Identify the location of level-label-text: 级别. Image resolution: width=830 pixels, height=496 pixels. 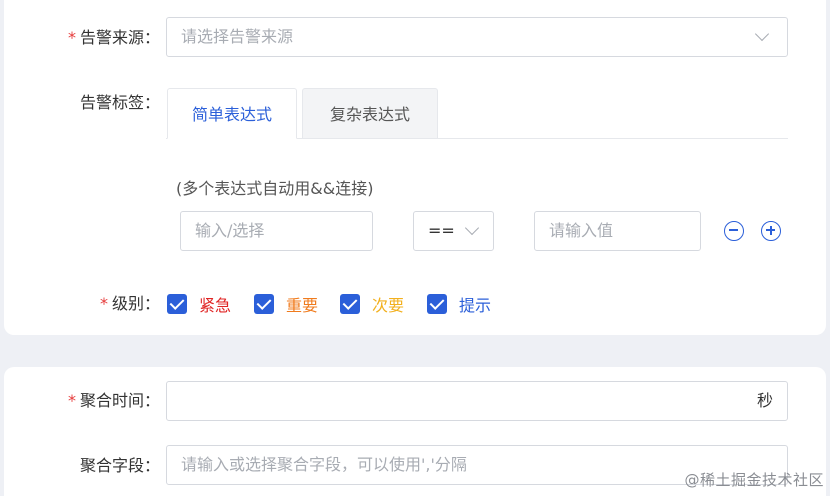
(127, 303).